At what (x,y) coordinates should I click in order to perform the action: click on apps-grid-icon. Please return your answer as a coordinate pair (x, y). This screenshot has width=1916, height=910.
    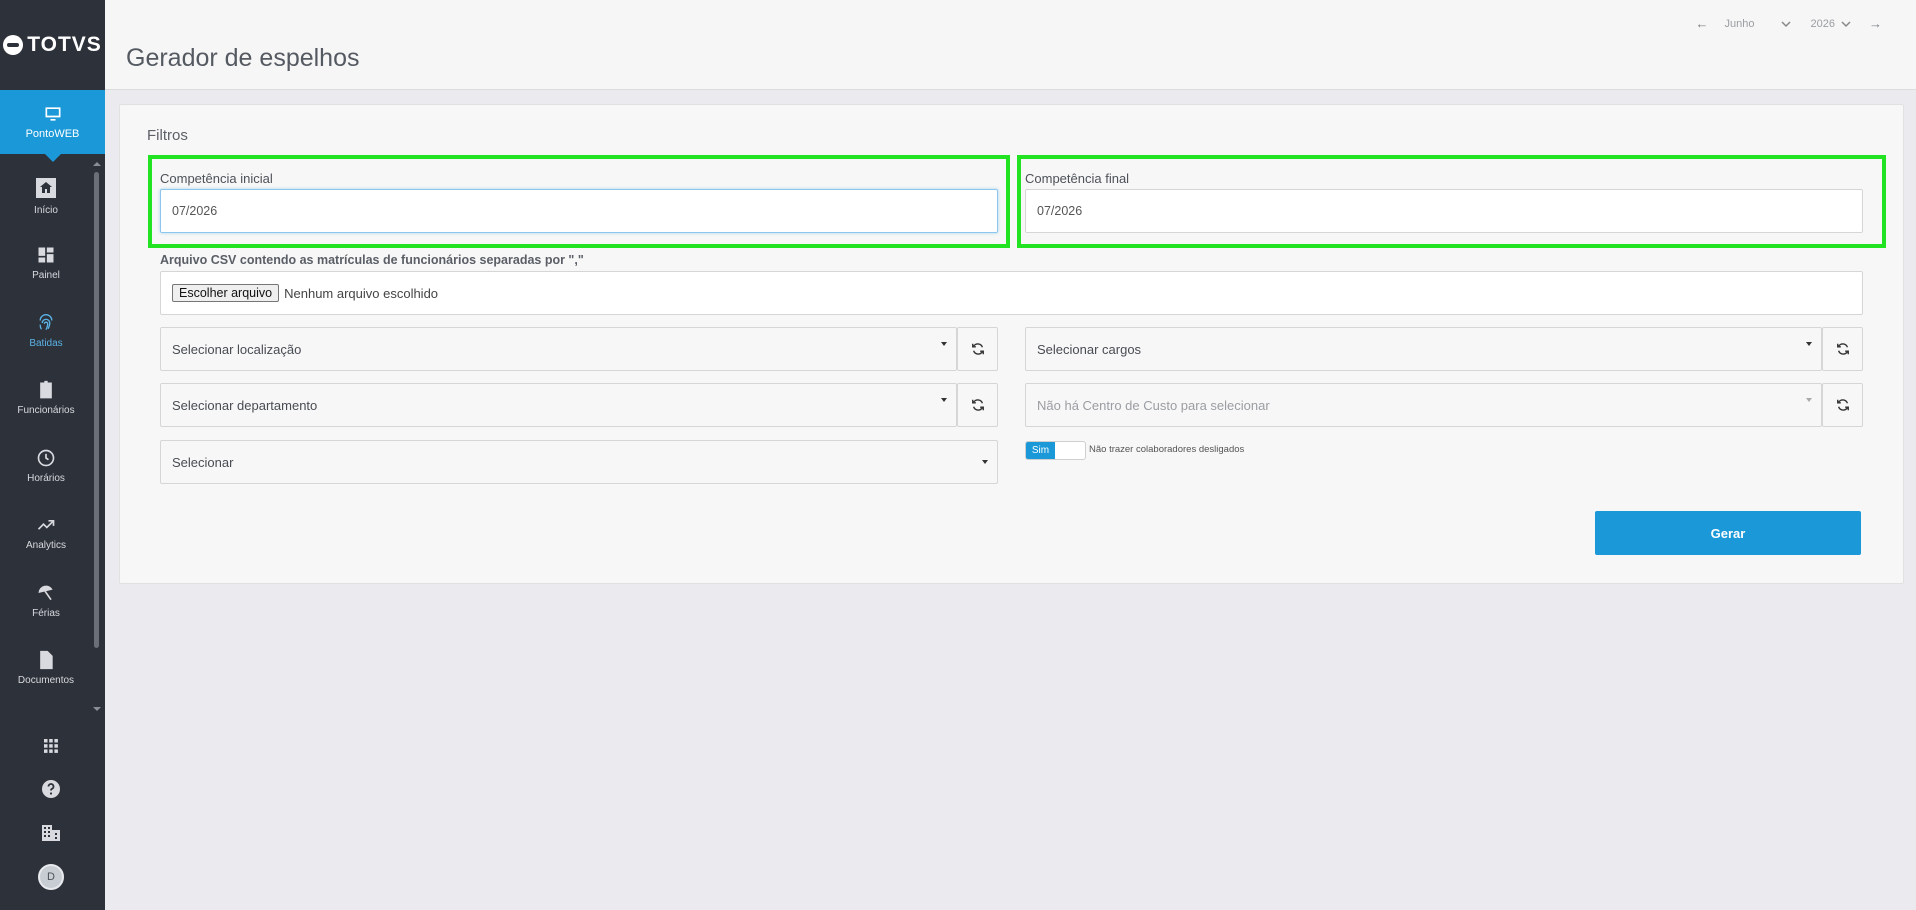
    Looking at the image, I should click on (51, 746).